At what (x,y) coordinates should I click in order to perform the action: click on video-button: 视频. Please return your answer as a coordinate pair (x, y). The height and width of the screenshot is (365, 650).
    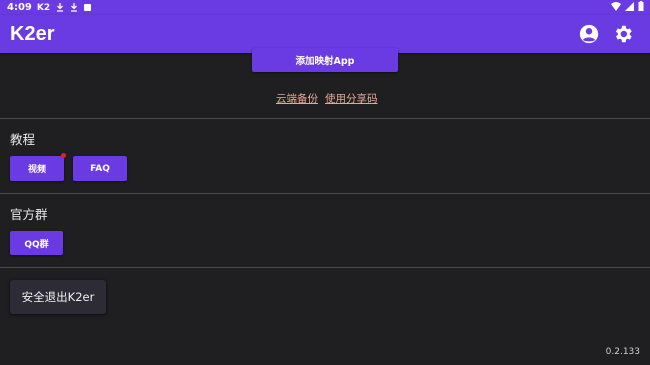
    Looking at the image, I should click on (37, 168).